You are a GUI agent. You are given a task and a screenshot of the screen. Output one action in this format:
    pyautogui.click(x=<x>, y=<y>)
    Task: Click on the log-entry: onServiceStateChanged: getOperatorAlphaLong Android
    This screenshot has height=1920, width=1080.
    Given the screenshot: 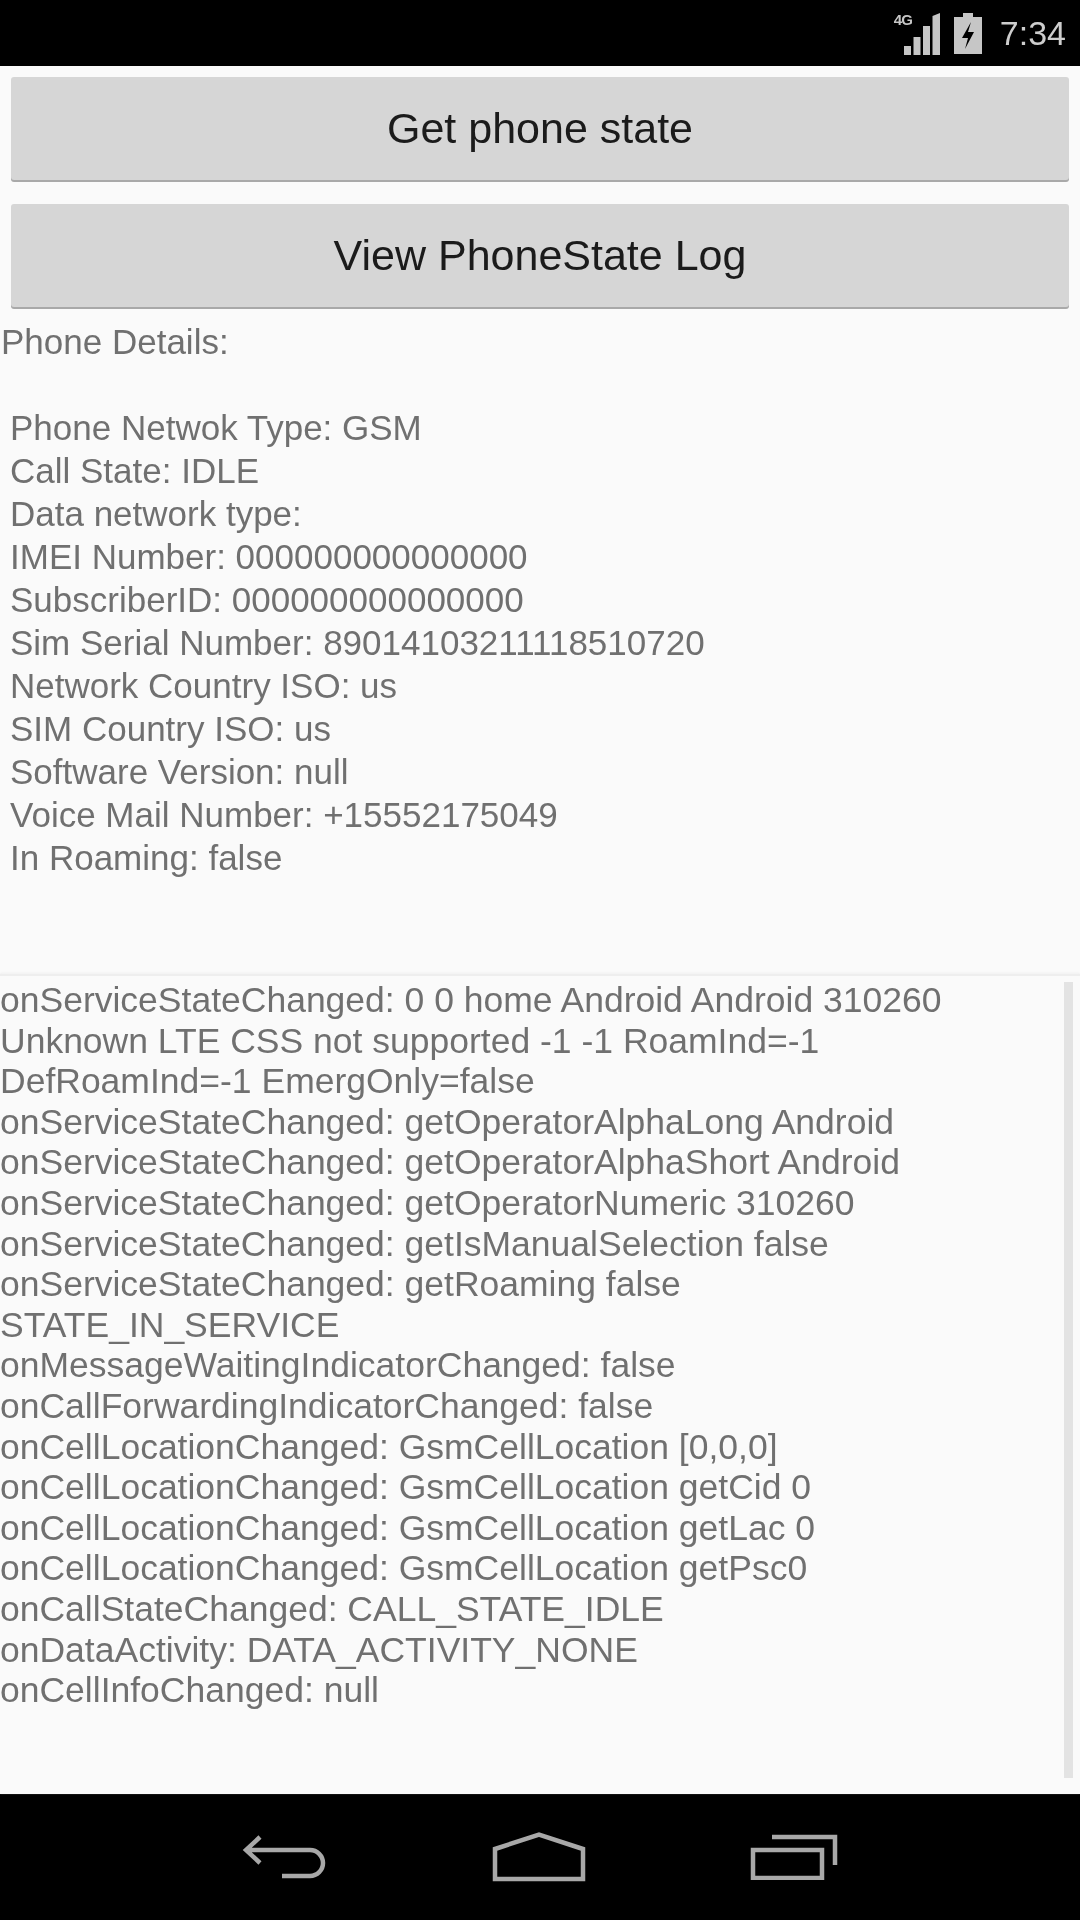 What is the action you would take?
    pyautogui.click(x=447, y=1122)
    